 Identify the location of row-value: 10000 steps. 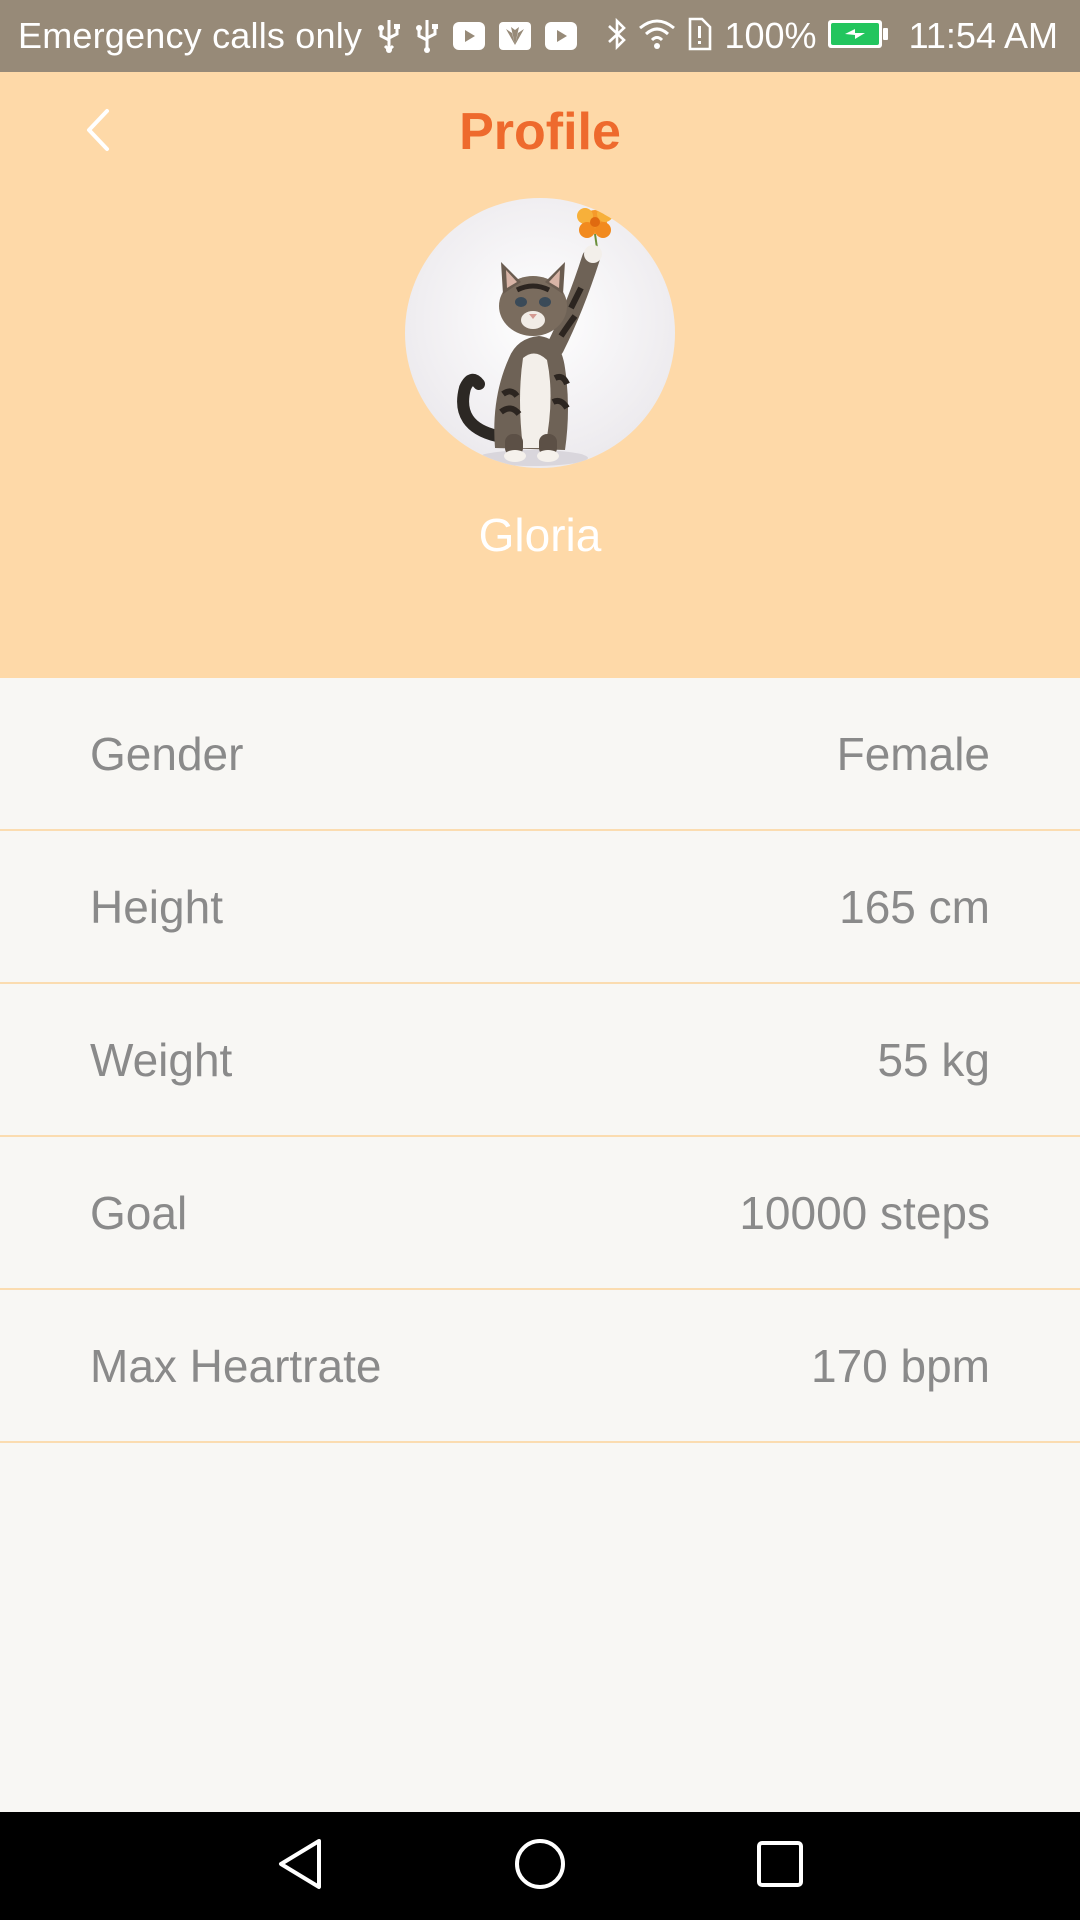
(864, 1212).